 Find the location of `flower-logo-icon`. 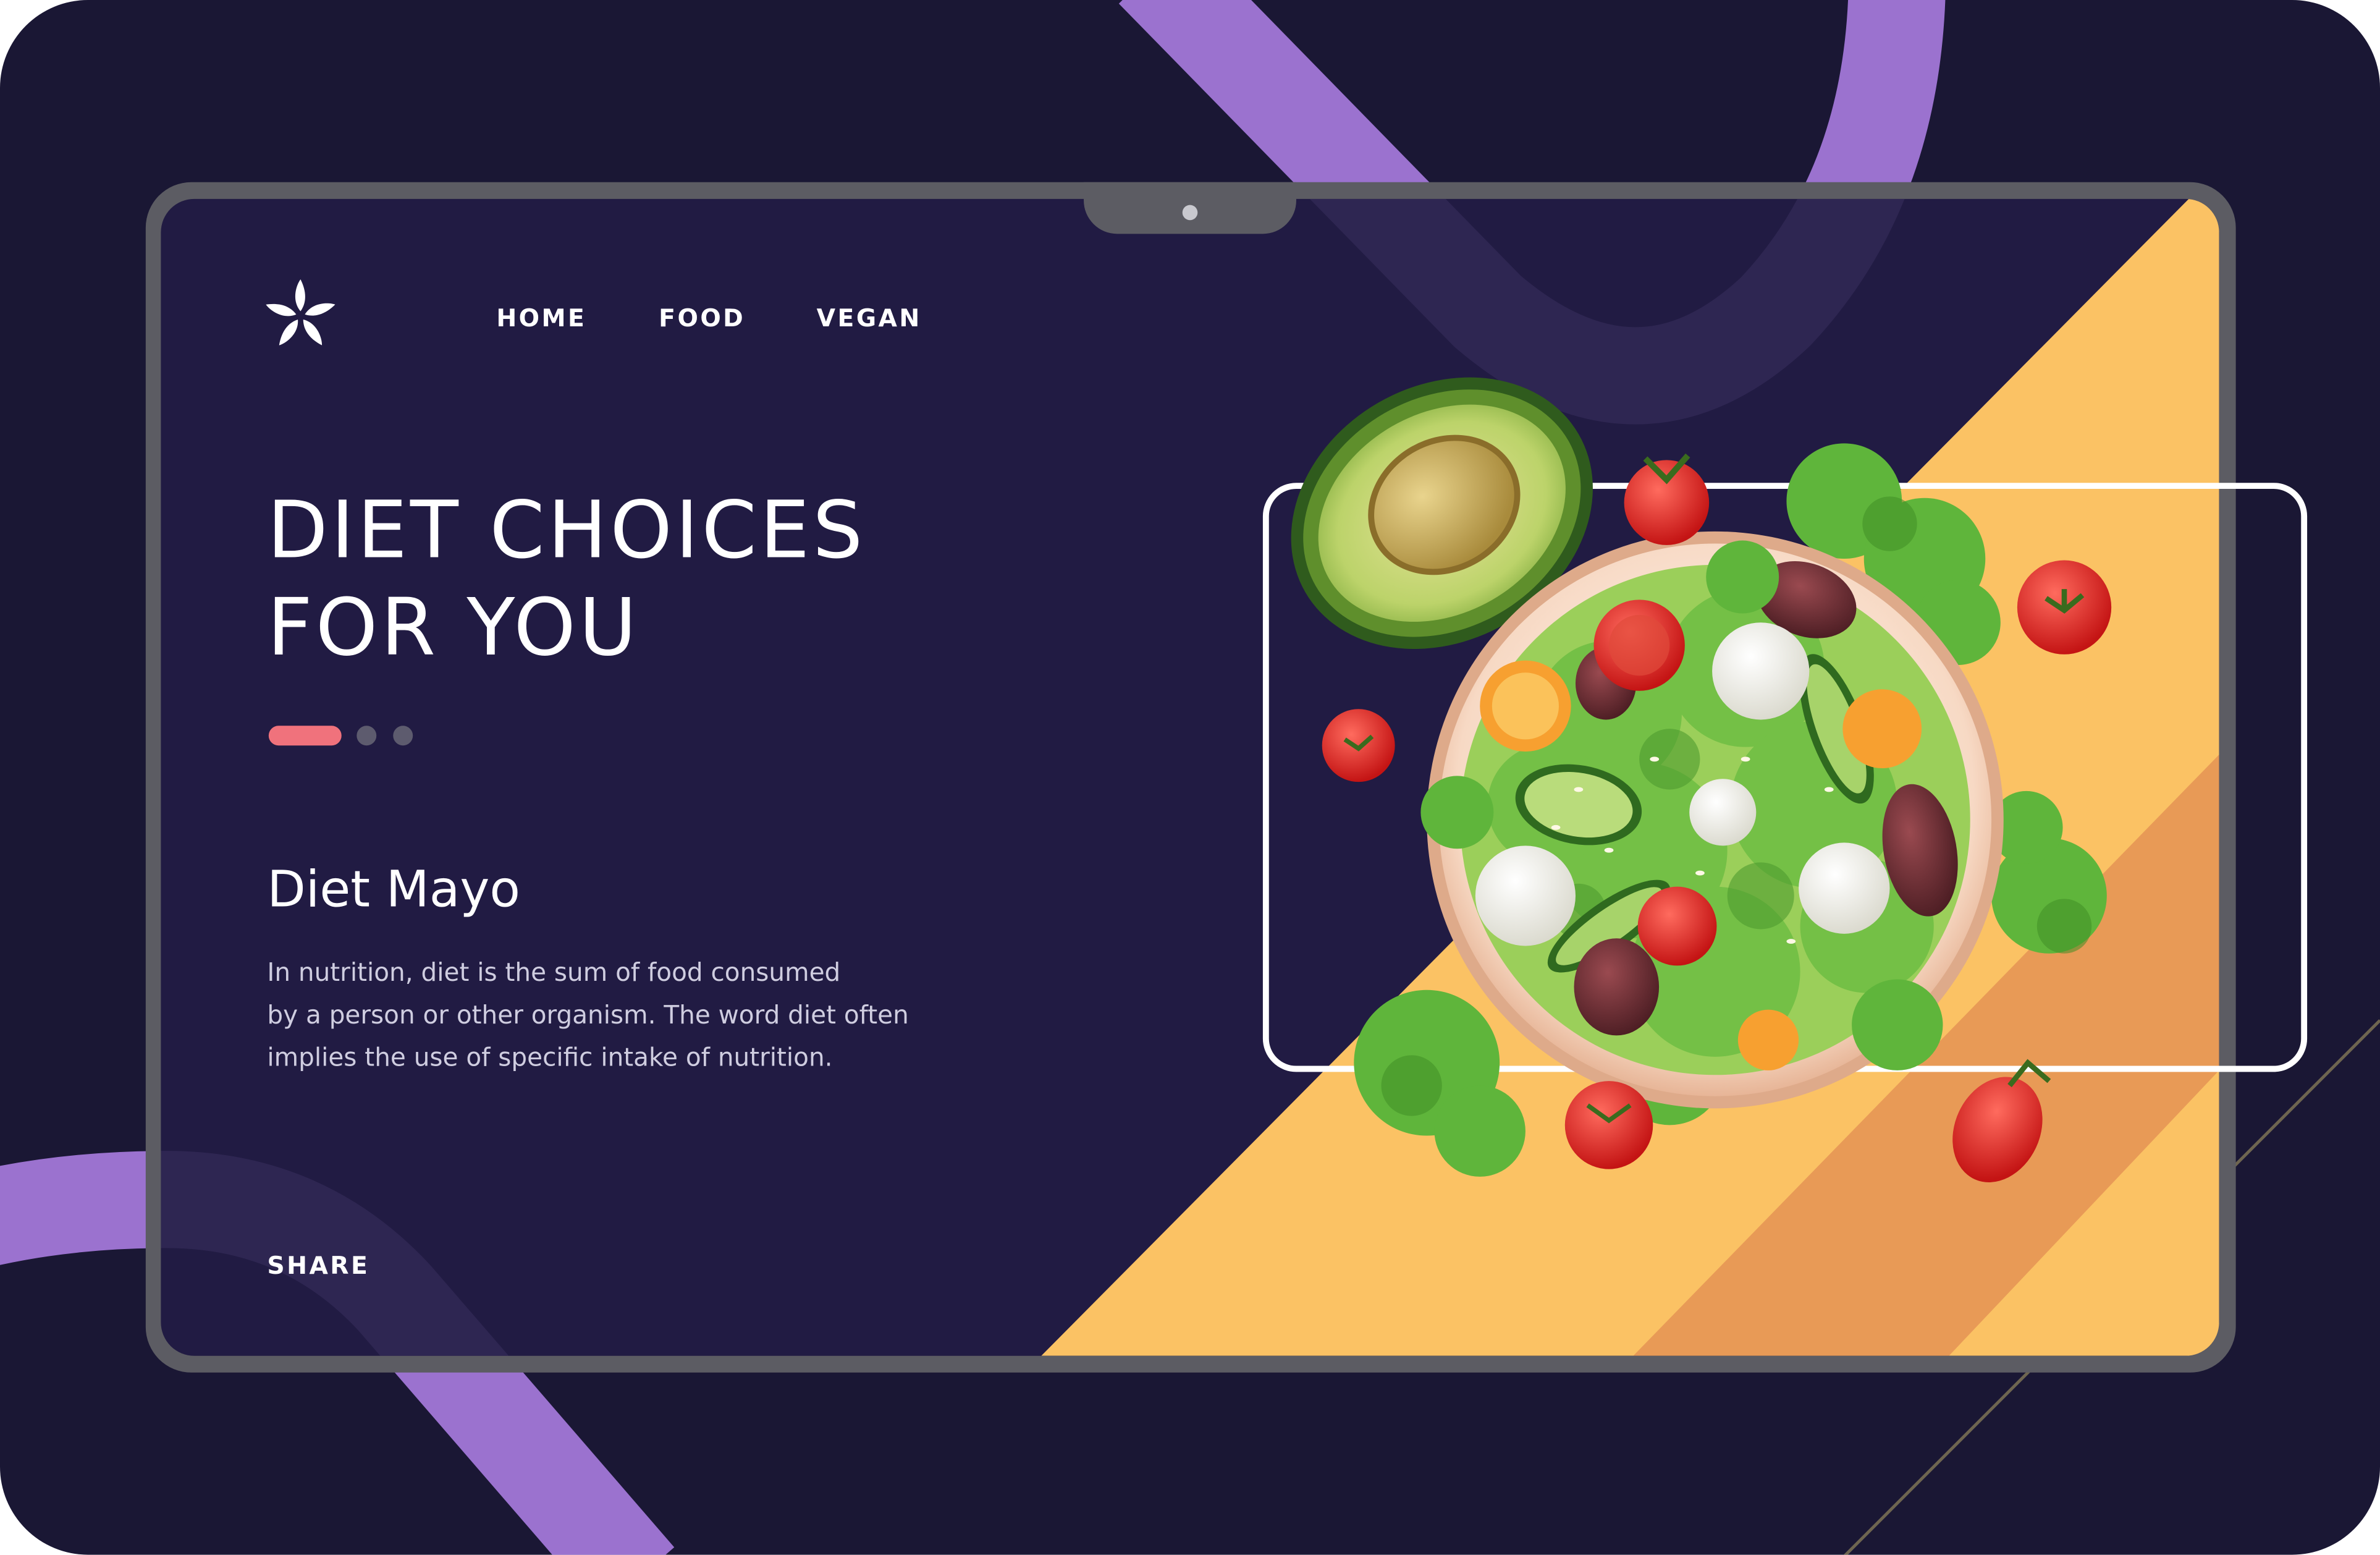

flower-logo-icon is located at coordinates (300, 316).